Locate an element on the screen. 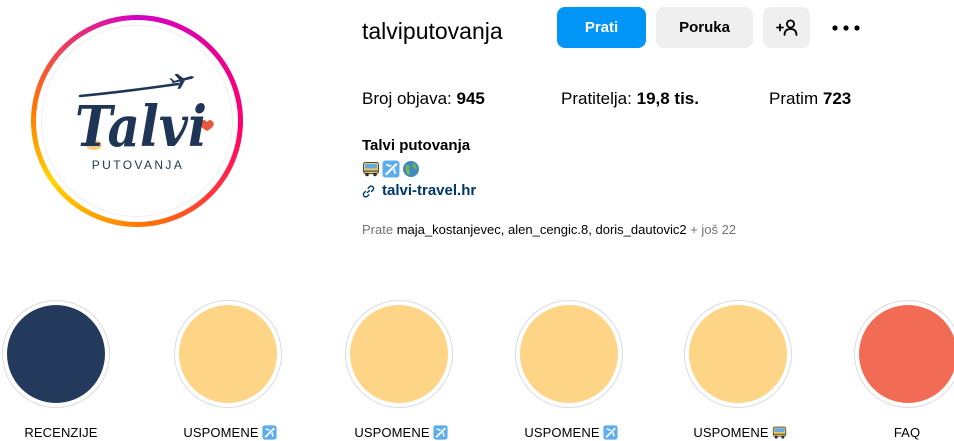 The width and height of the screenshot is (954, 441). globe-emoji is located at coordinates (411, 169).